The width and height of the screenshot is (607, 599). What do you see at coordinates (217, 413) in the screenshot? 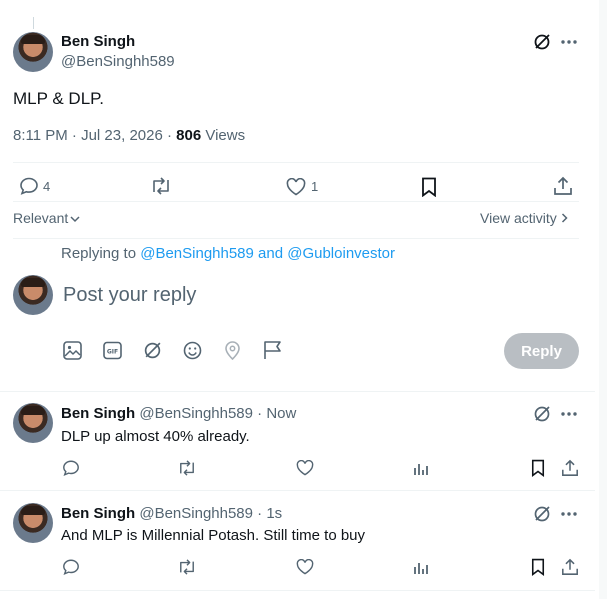
I see `author-meta: @BenSinghh589 · Now` at bounding box center [217, 413].